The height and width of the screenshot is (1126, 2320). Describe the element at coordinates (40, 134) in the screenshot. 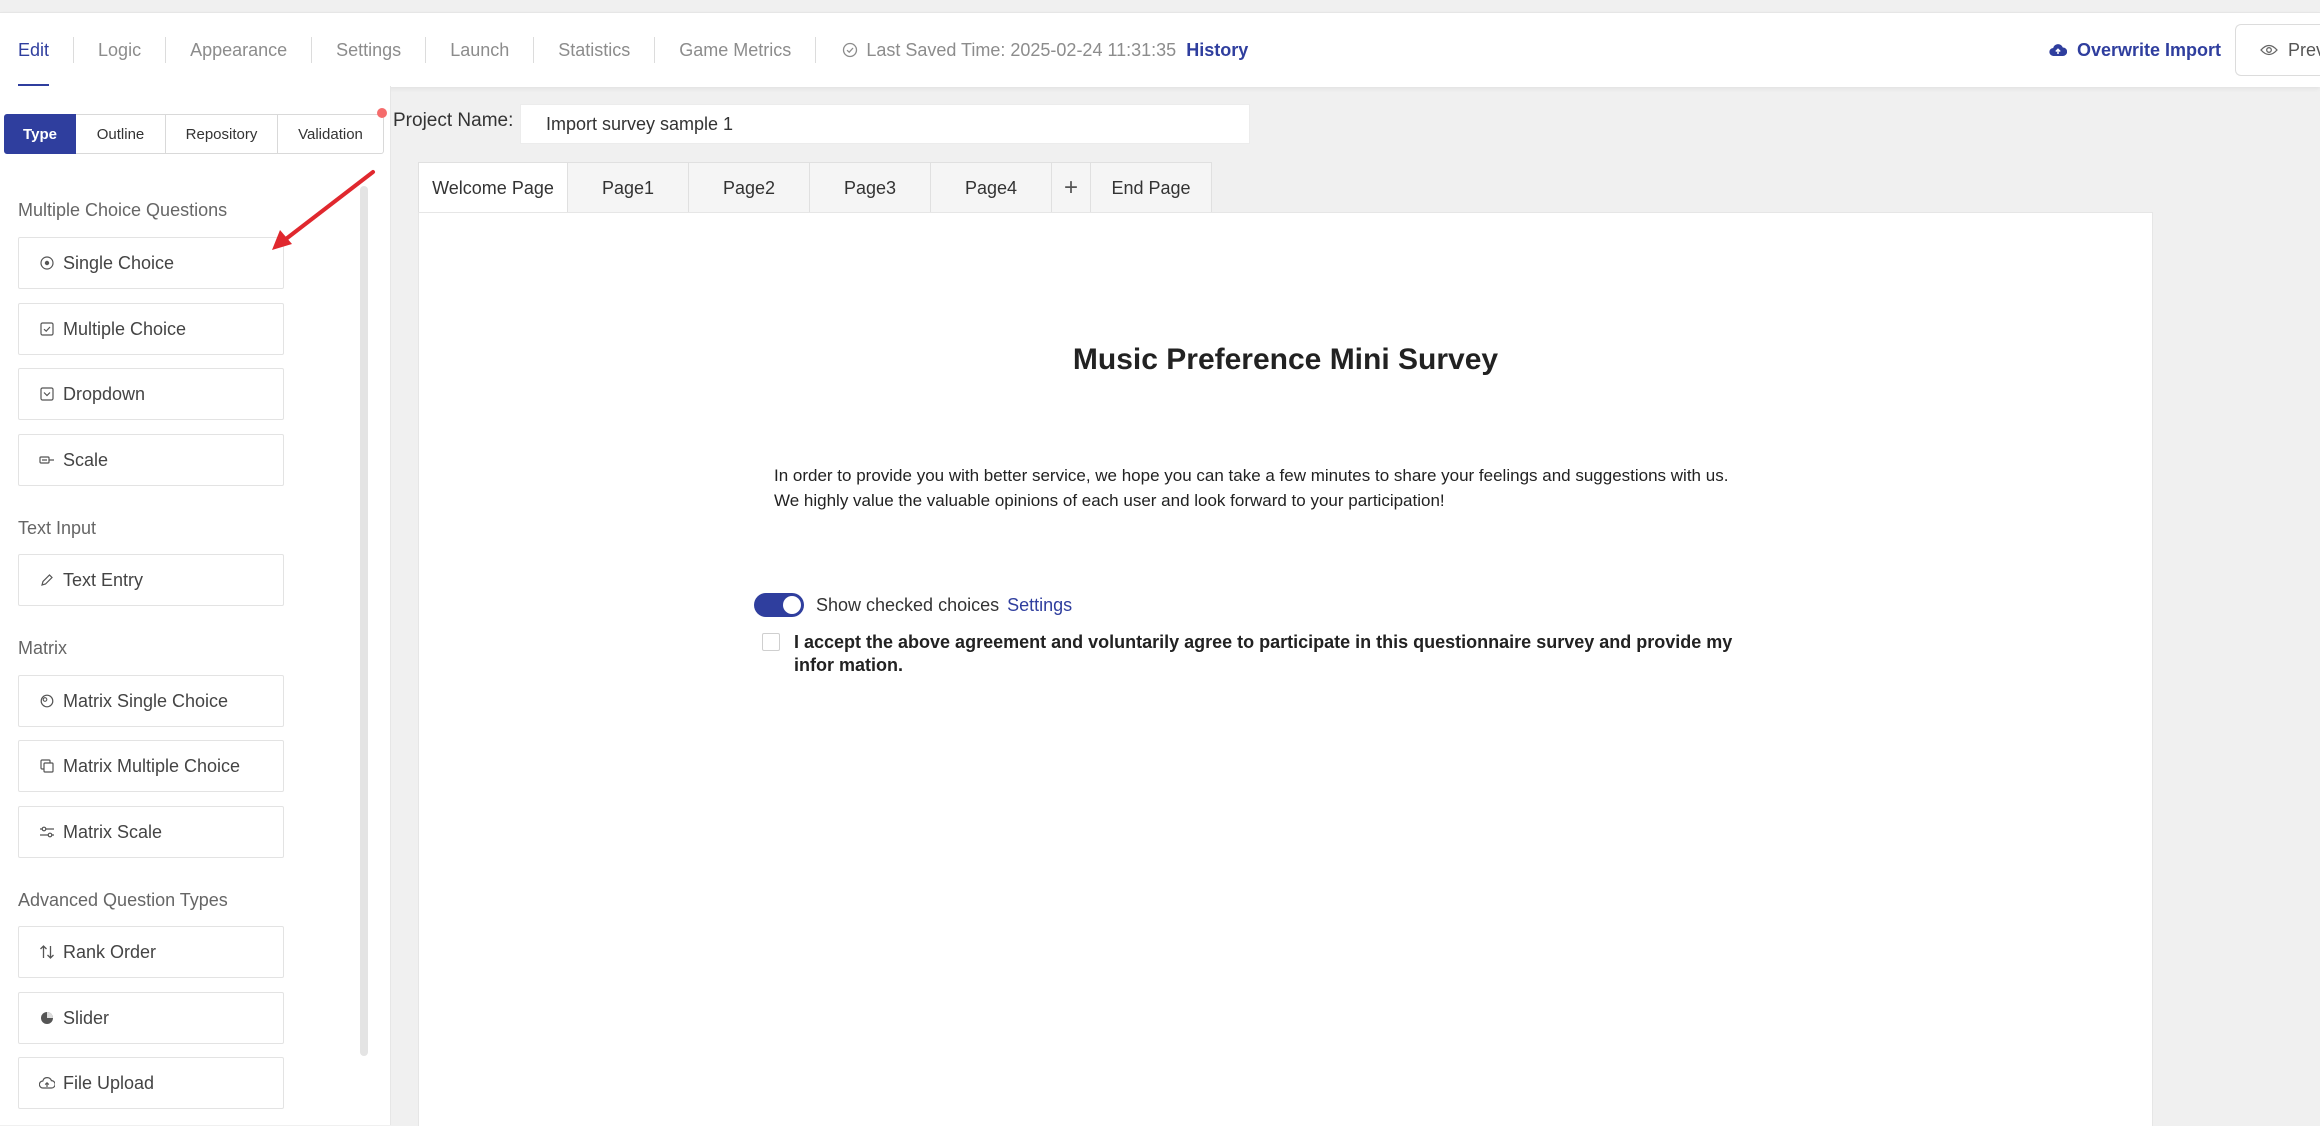

I see `tab-type: Type` at that location.